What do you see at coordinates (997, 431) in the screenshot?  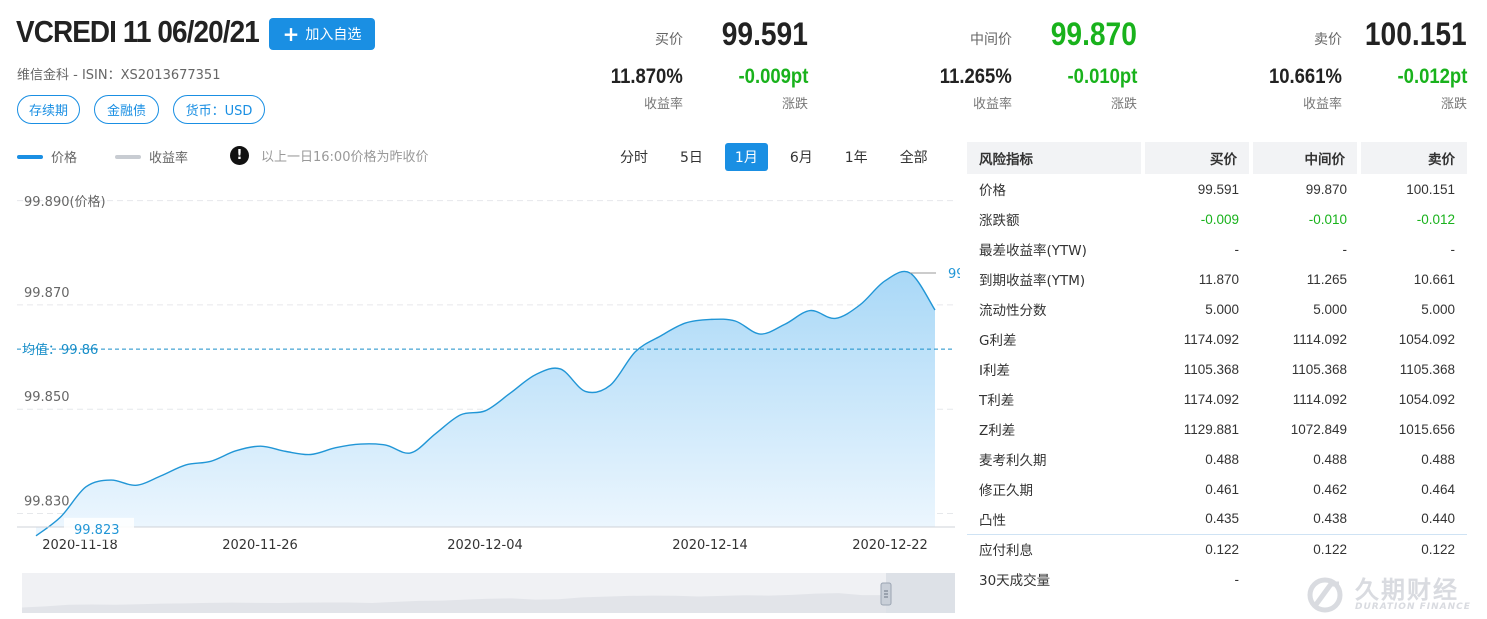 I see `risk-metric-name: Z利差` at bounding box center [997, 431].